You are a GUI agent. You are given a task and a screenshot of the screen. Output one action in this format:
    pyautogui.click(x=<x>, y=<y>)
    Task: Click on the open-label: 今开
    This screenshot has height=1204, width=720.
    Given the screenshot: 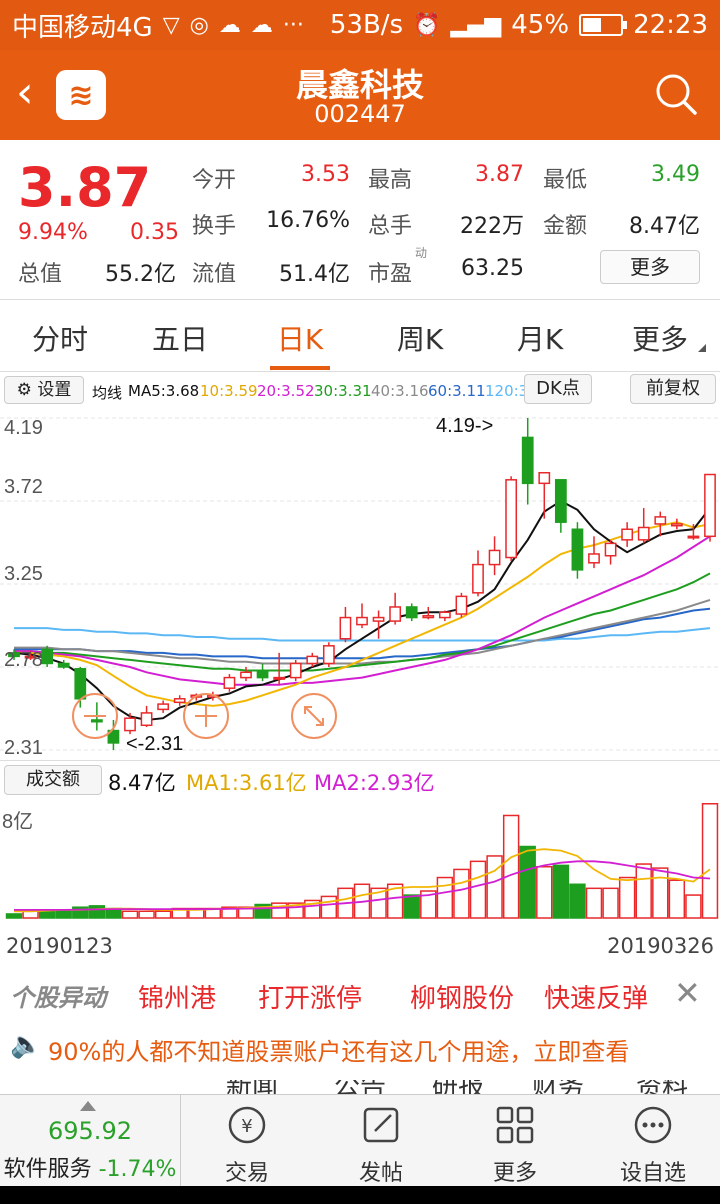 What is the action you would take?
    pyautogui.click(x=214, y=180)
    